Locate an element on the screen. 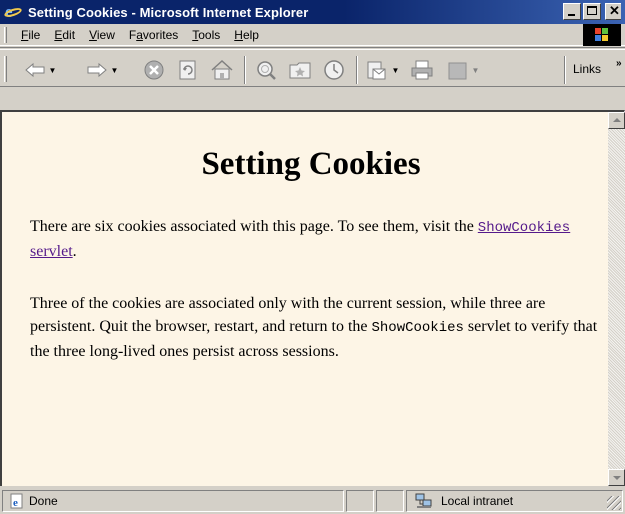  menu-help: Help is located at coordinates (246, 35).